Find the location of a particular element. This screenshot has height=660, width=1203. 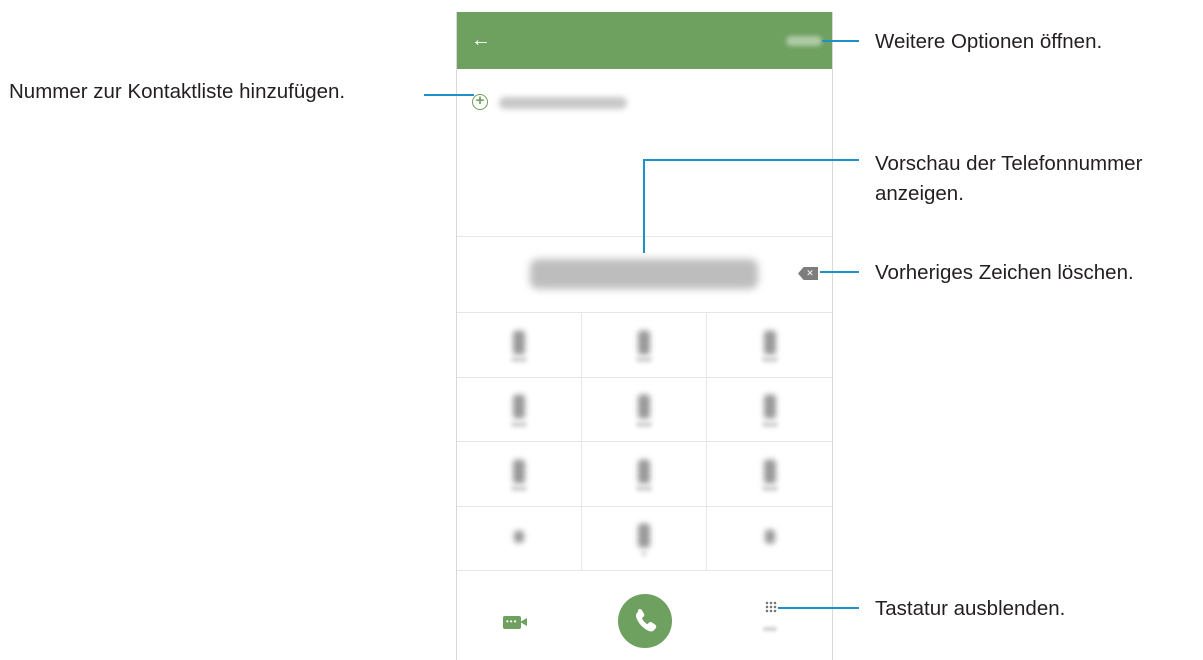

backspace-icon: ✕ is located at coordinates (808, 273).